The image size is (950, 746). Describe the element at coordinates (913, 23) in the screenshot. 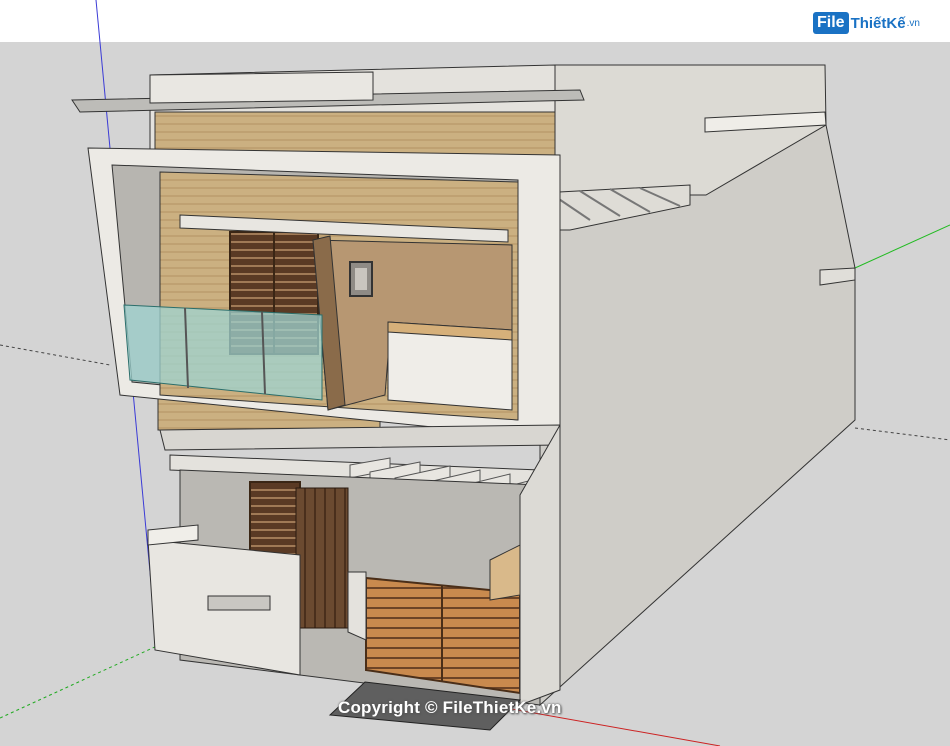

I see `logo-domain-text: .vn` at that location.